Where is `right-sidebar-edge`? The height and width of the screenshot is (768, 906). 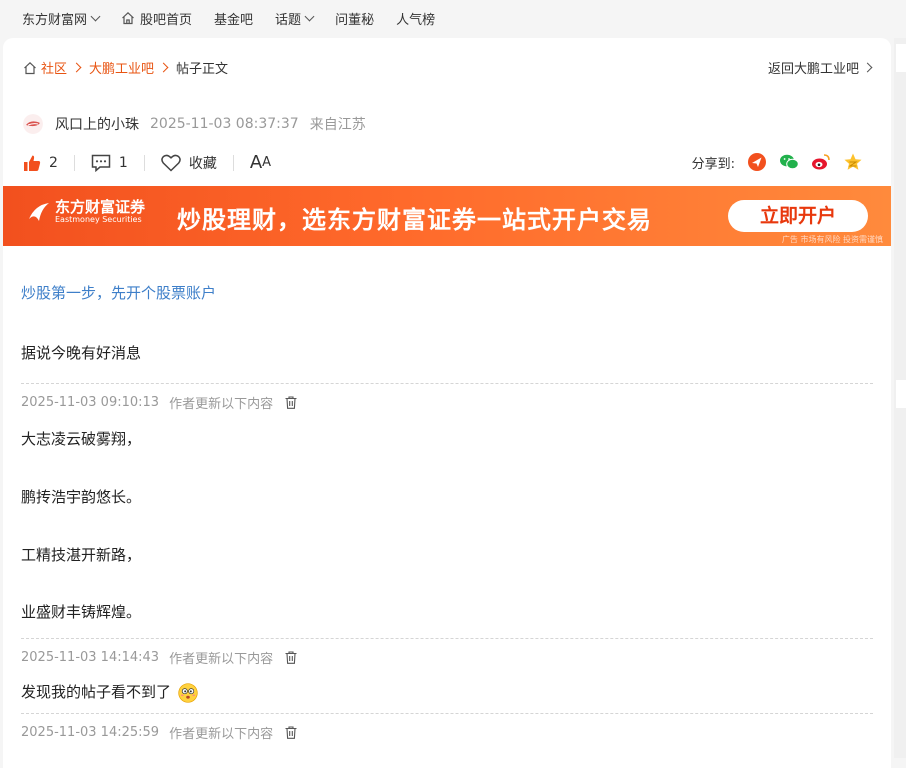 right-sidebar-edge is located at coordinates (900, 398).